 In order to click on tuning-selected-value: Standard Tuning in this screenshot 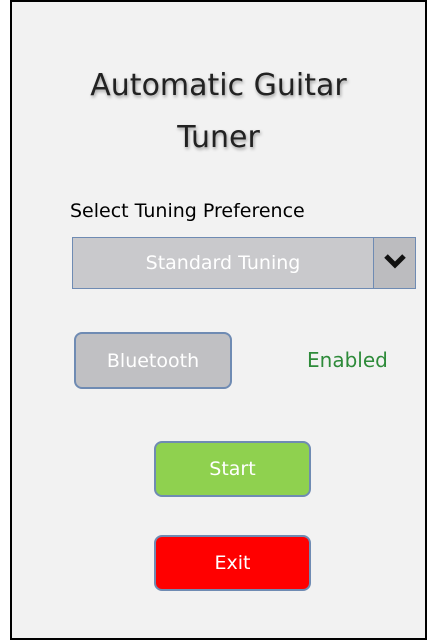, I will do `click(223, 263)`.